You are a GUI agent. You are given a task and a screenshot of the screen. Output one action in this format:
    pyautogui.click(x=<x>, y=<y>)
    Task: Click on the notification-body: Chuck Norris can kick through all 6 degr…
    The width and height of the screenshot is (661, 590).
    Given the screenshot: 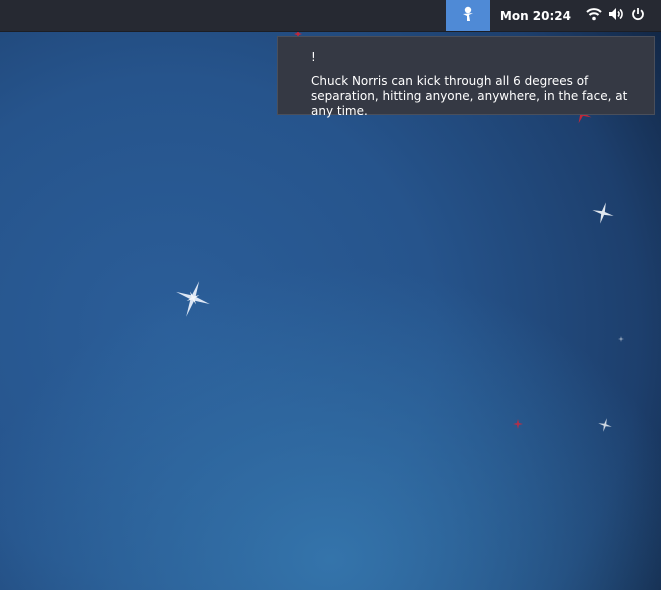 What is the action you would take?
    pyautogui.click(x=469, y=96)
    